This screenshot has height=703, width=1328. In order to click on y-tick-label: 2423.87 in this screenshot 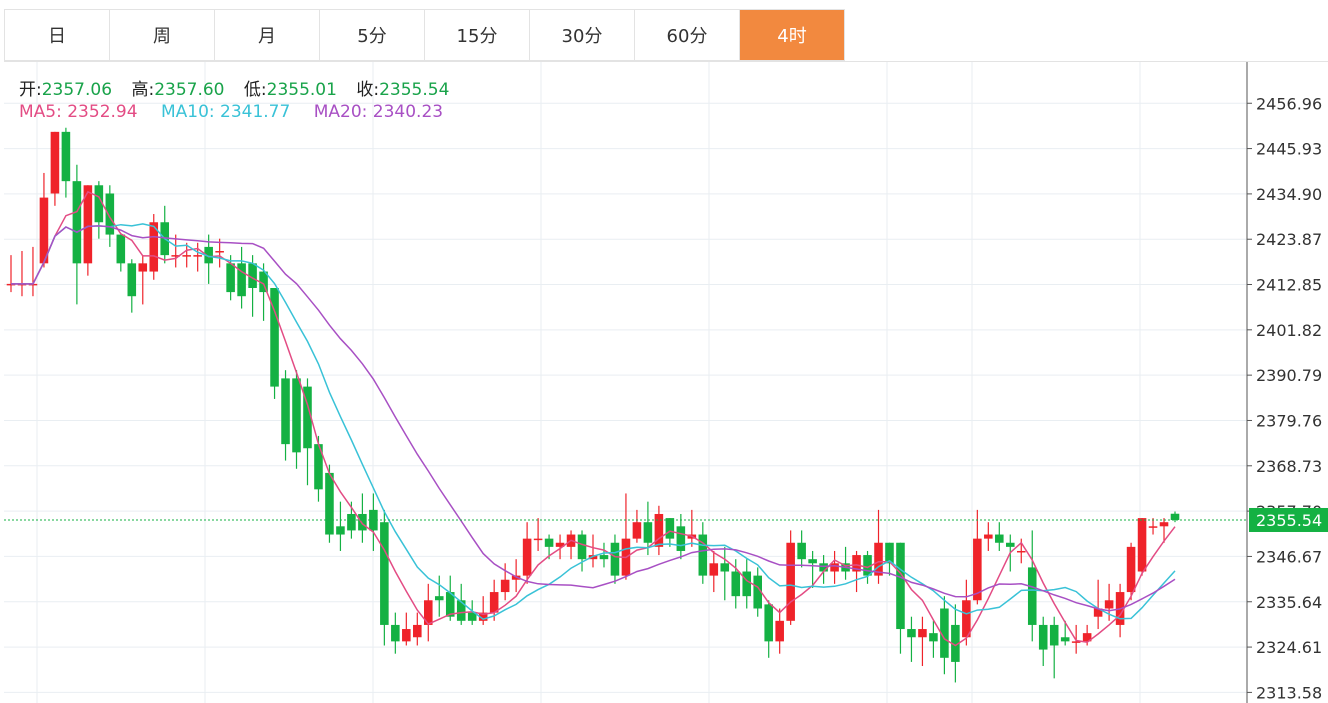, I will do `click(1289, 239)`.